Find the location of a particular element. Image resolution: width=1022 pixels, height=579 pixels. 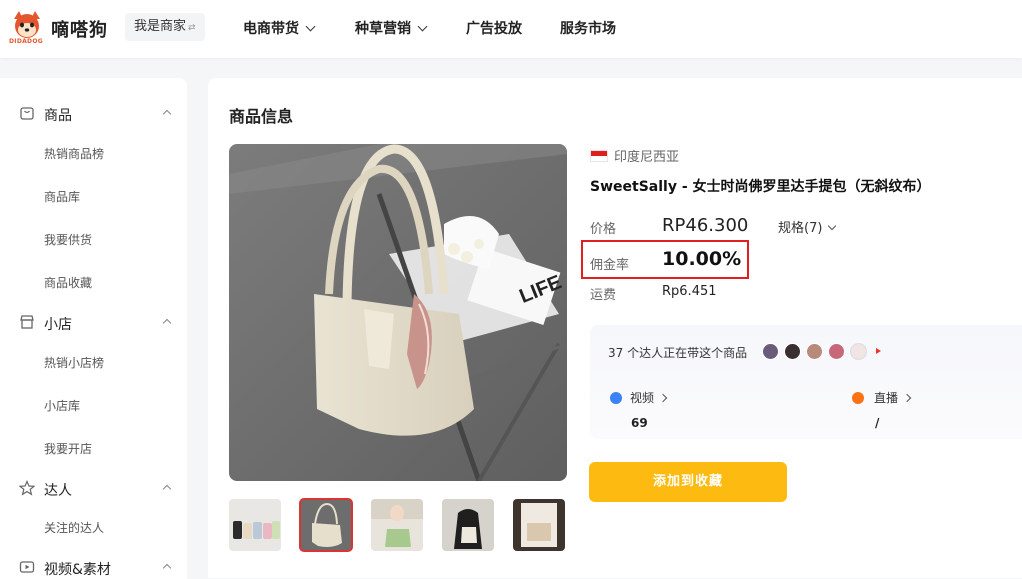

nav-service-market: 服务市场 is located at coordinates (588, 28).